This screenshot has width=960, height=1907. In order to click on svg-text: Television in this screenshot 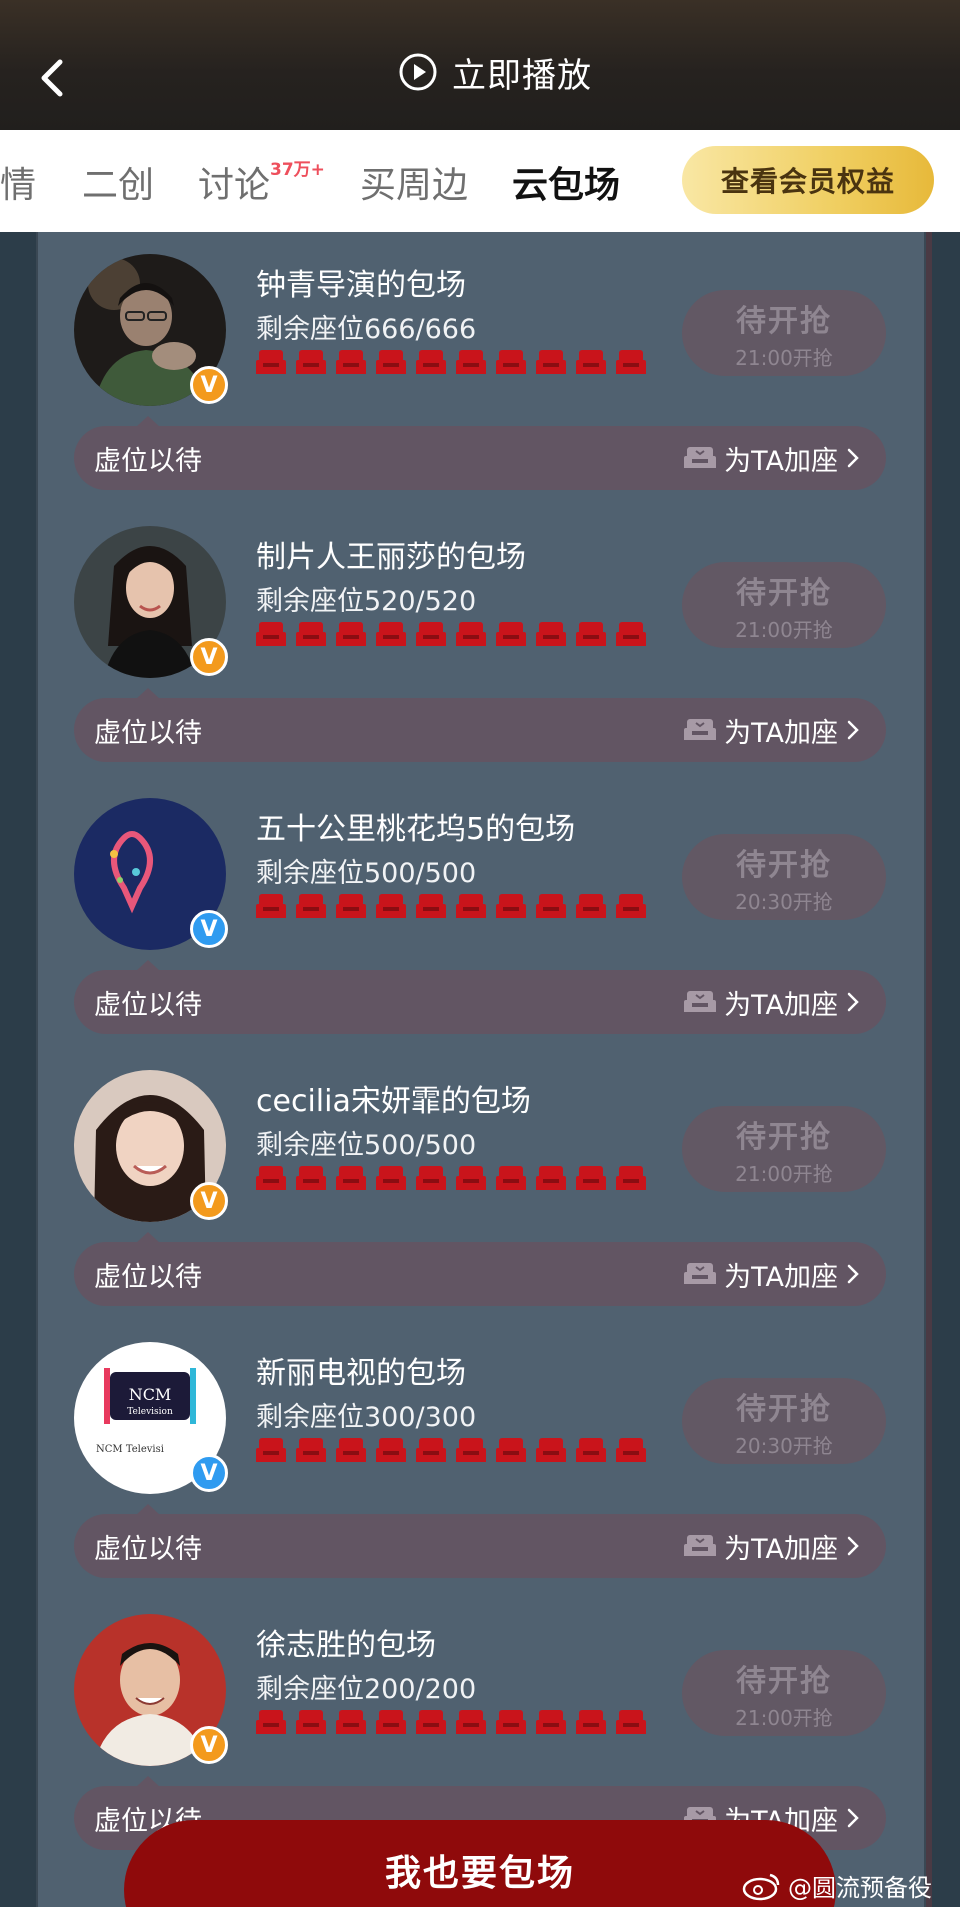, I will do `click(150, 1412)`.